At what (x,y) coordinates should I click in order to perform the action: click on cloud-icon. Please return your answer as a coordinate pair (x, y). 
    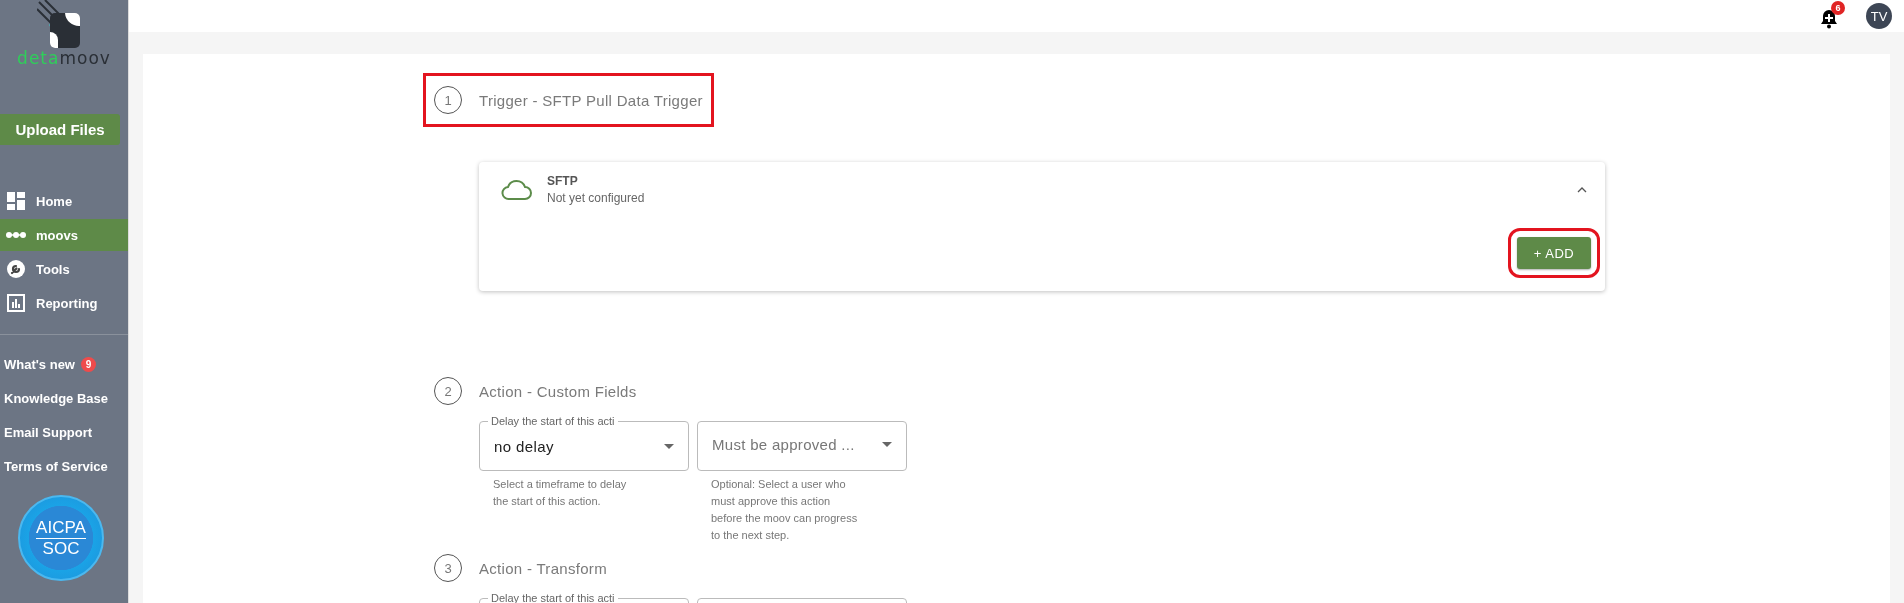
    Looking at the image, I should click on (517, 189).